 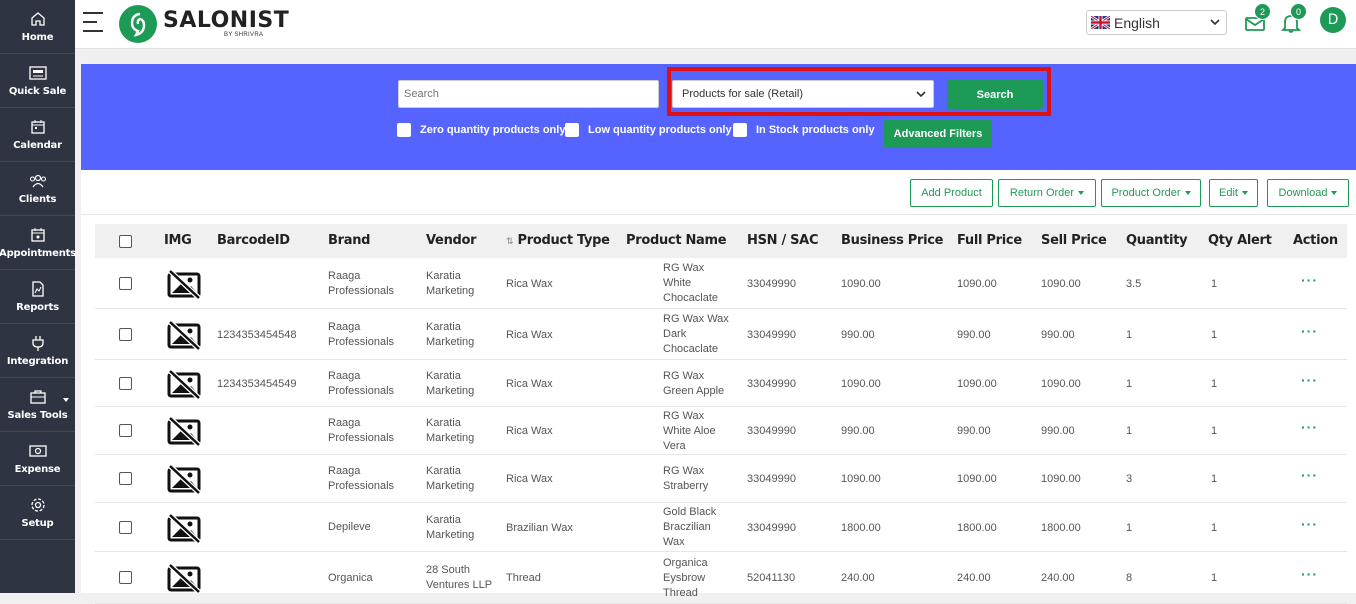 What do you see at coordinates (1156, 22) in the screenshot?
I see `language-select: English` at bounding box center [1156, 22].